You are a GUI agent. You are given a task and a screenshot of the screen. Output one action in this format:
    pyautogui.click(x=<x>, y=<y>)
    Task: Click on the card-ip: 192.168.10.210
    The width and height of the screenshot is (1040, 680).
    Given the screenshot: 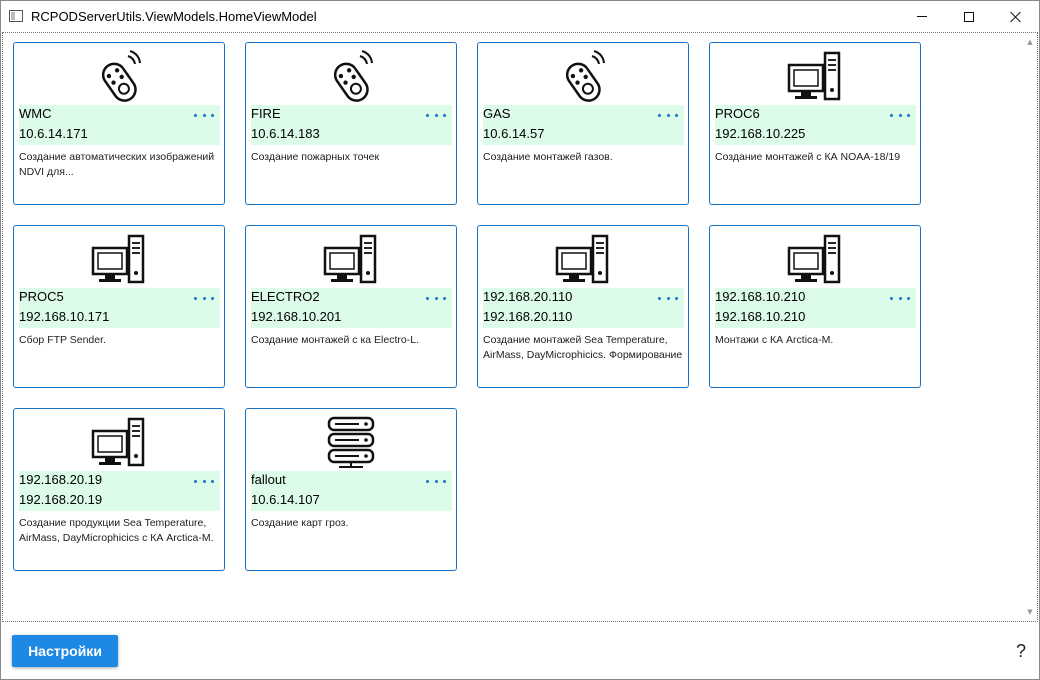 What is the action you would take?
    pyautogui.click(x=760, y=316)
    